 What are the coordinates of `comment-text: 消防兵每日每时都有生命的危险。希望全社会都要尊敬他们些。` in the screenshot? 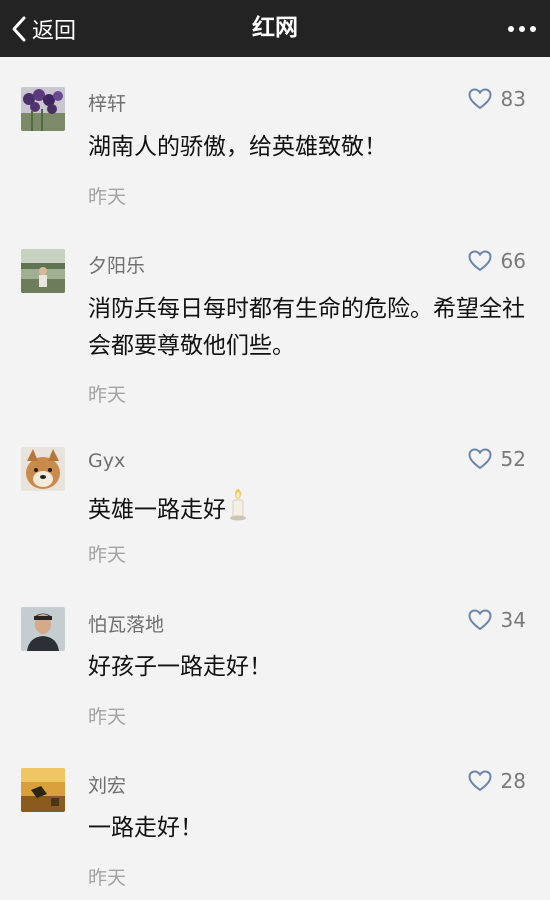 It's located at (306, 327).